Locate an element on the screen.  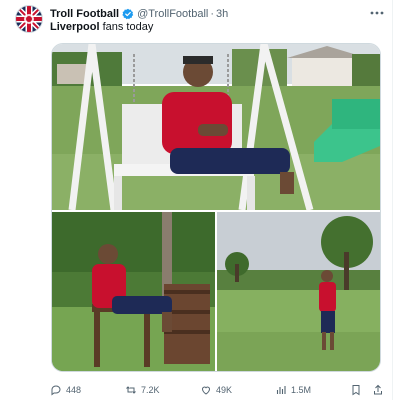
share-button is located at coordinates (380, 390).